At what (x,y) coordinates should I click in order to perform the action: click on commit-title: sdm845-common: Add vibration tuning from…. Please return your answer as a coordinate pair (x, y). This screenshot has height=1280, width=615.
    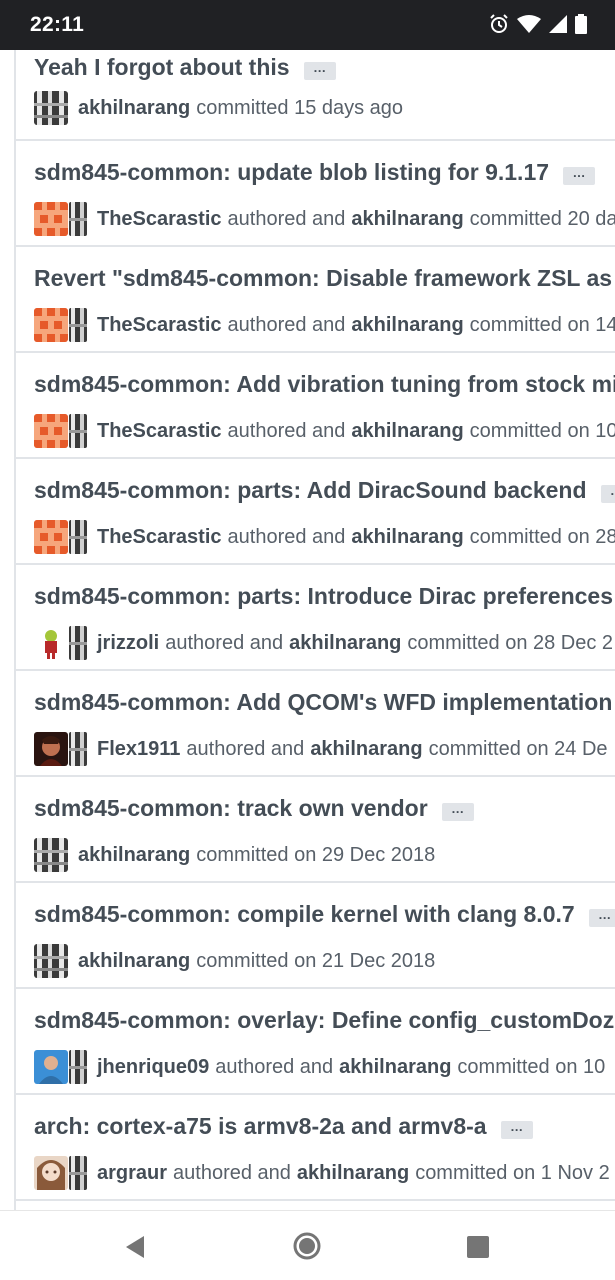
    Looking at the image, I should click on (324, 384).